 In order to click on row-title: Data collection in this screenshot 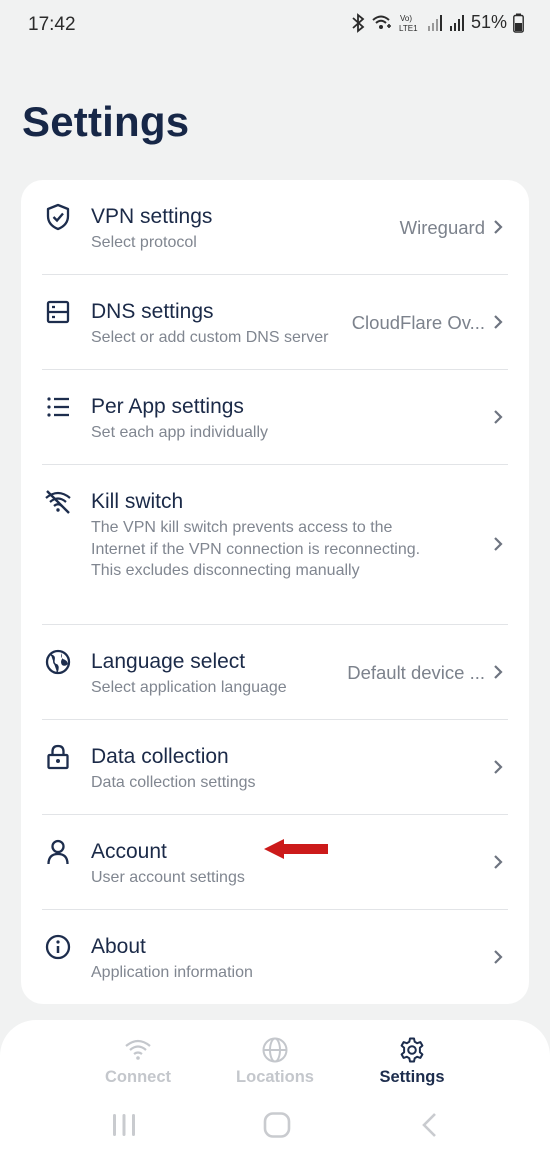, I will do `click(160, 756)`.